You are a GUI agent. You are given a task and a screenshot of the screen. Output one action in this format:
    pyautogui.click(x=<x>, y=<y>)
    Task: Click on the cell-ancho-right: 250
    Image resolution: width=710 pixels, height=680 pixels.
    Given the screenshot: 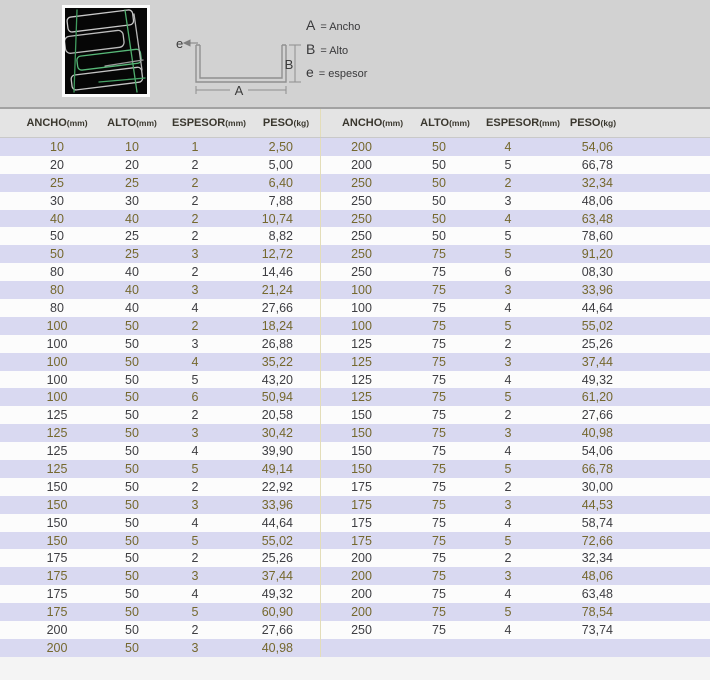 What is the action you would take?
    pyautogui.click(x=361, y=236)
    